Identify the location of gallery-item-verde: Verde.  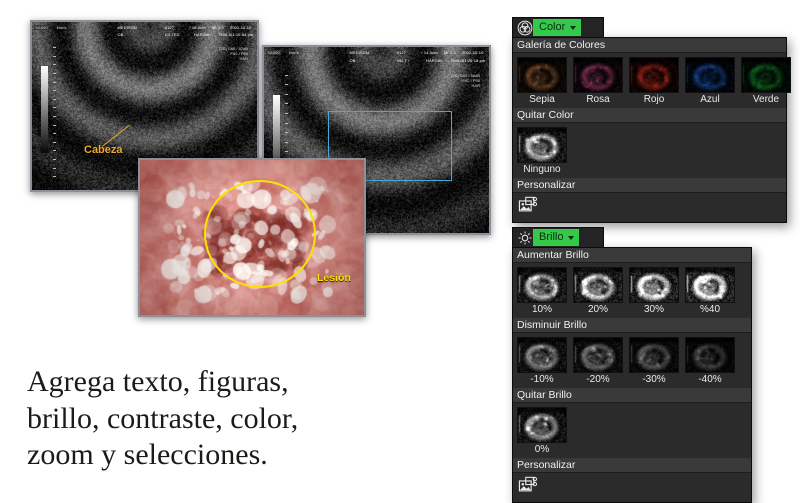
(766, 81).